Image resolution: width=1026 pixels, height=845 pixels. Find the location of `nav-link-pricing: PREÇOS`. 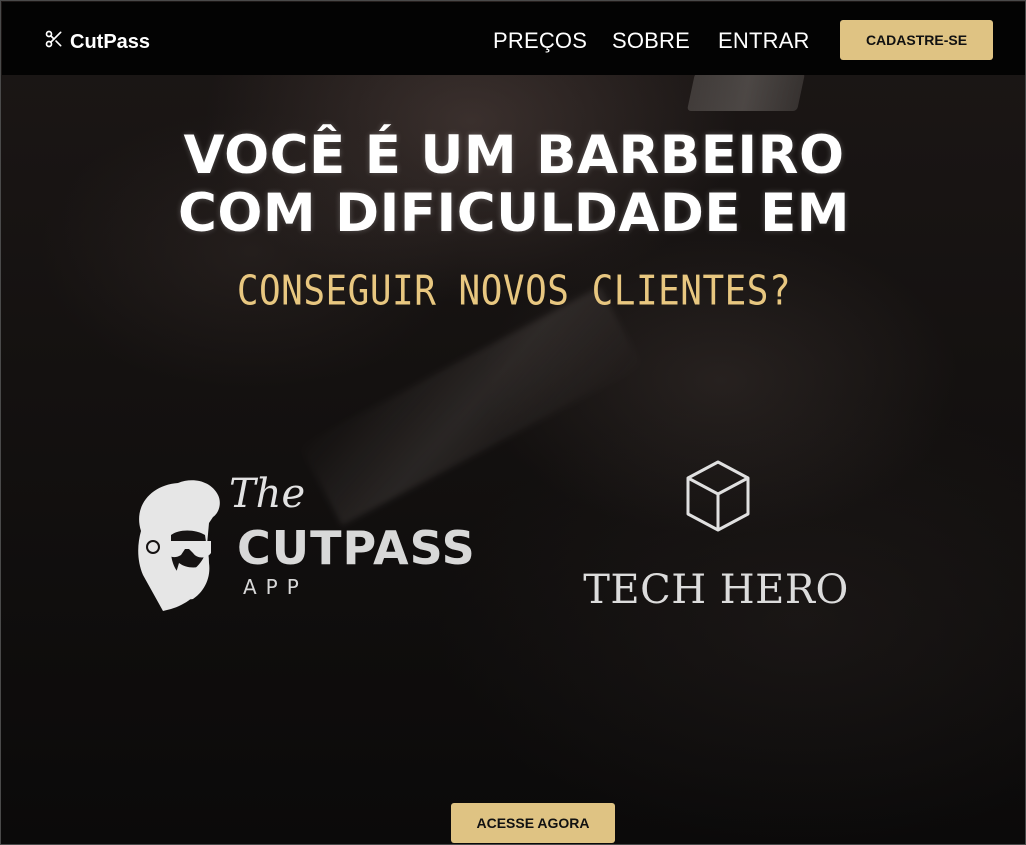

nav-link-pricing: PREÇOS is located at coordinates (540, 41).